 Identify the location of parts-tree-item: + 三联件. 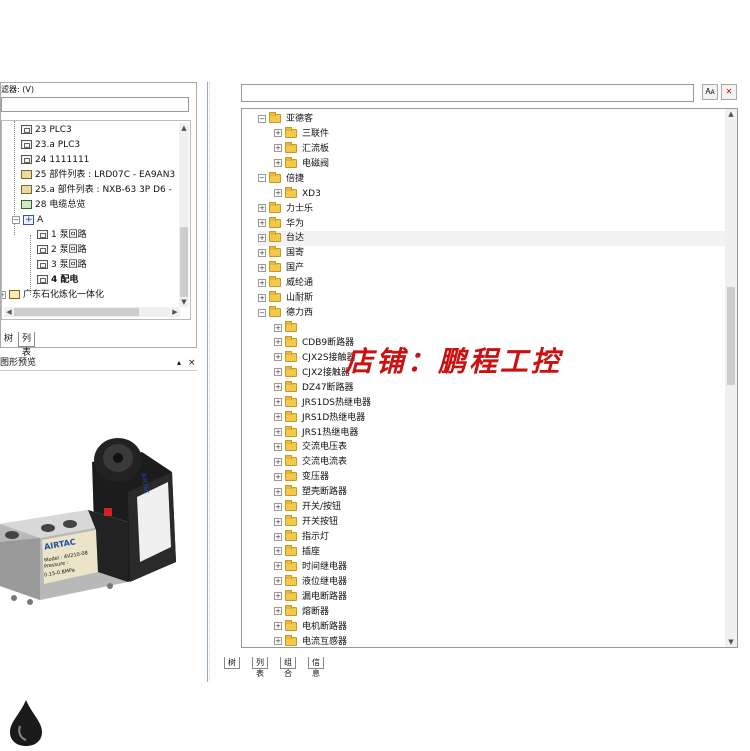
(501, 134).